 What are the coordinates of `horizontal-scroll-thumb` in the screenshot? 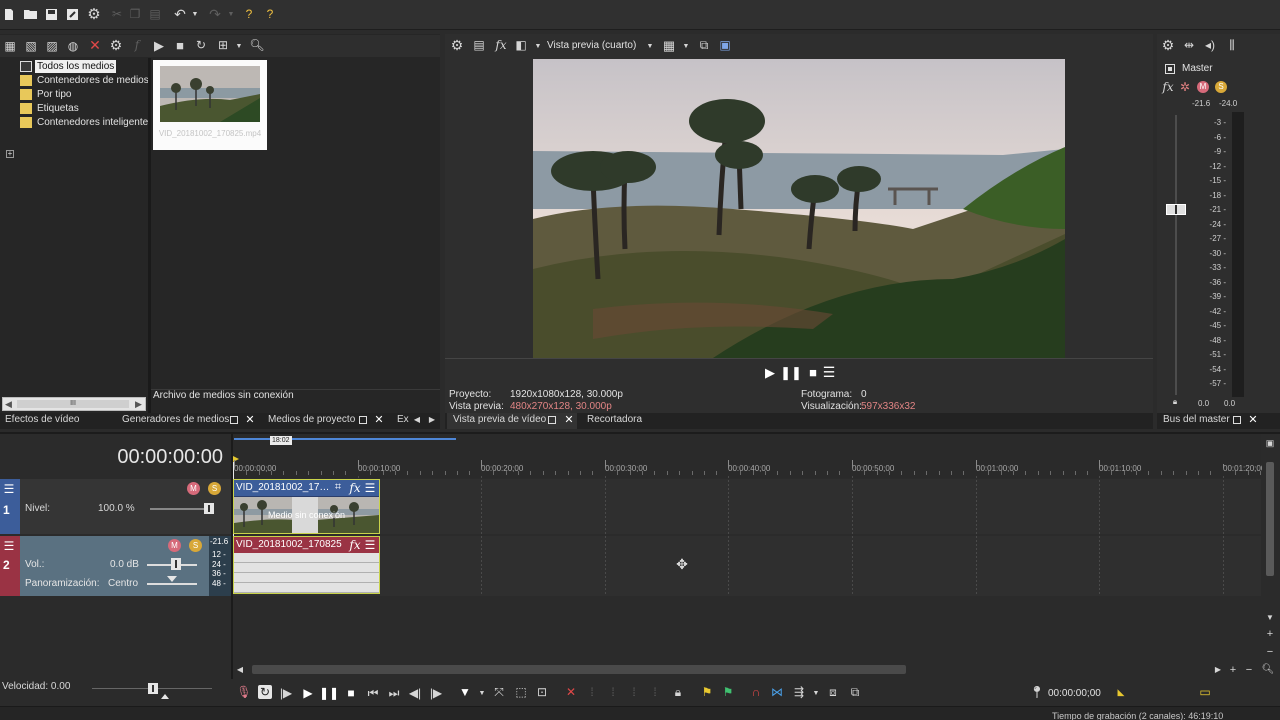 It's located at (579, 669).